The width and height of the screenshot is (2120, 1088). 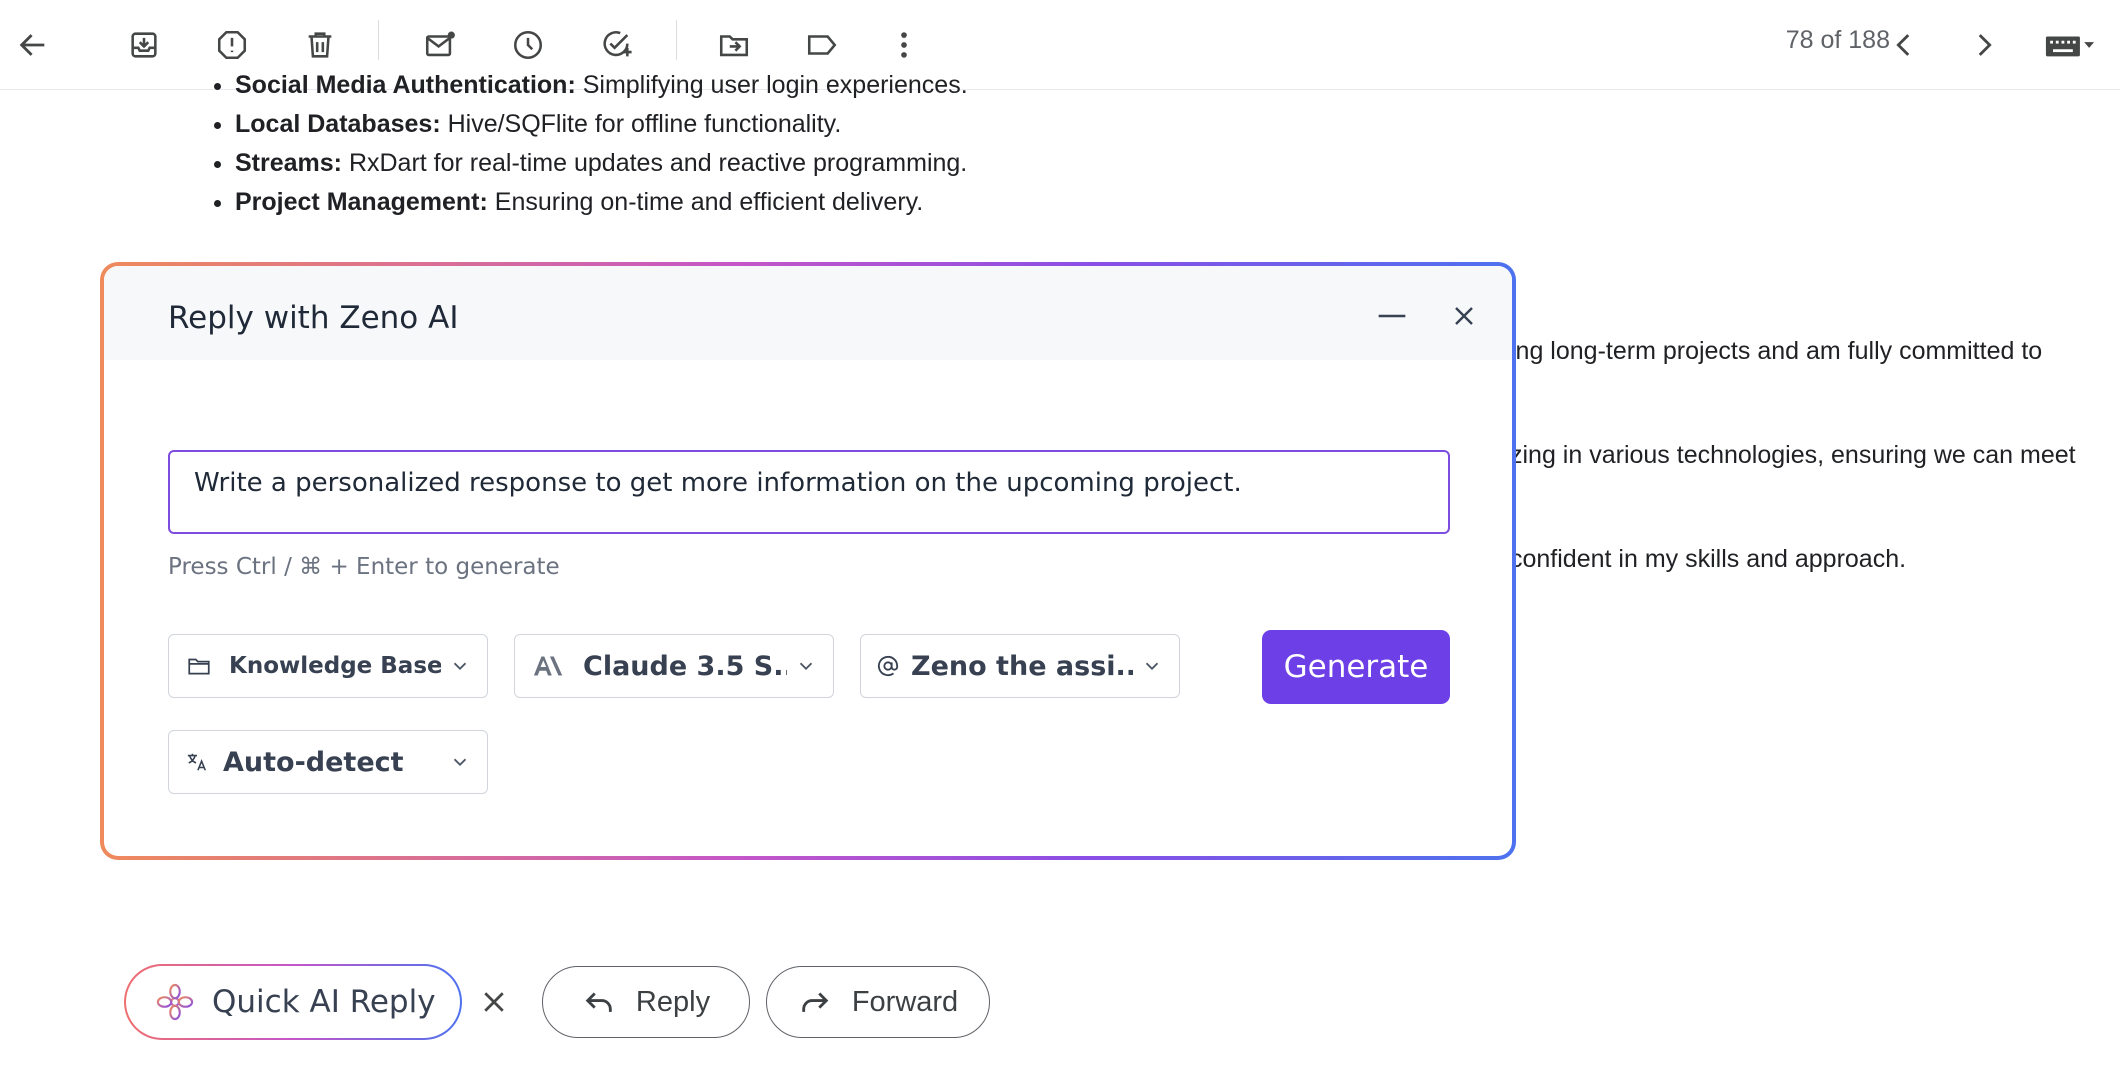 I want to click on minimize-button, so click(x=1392, y=316).